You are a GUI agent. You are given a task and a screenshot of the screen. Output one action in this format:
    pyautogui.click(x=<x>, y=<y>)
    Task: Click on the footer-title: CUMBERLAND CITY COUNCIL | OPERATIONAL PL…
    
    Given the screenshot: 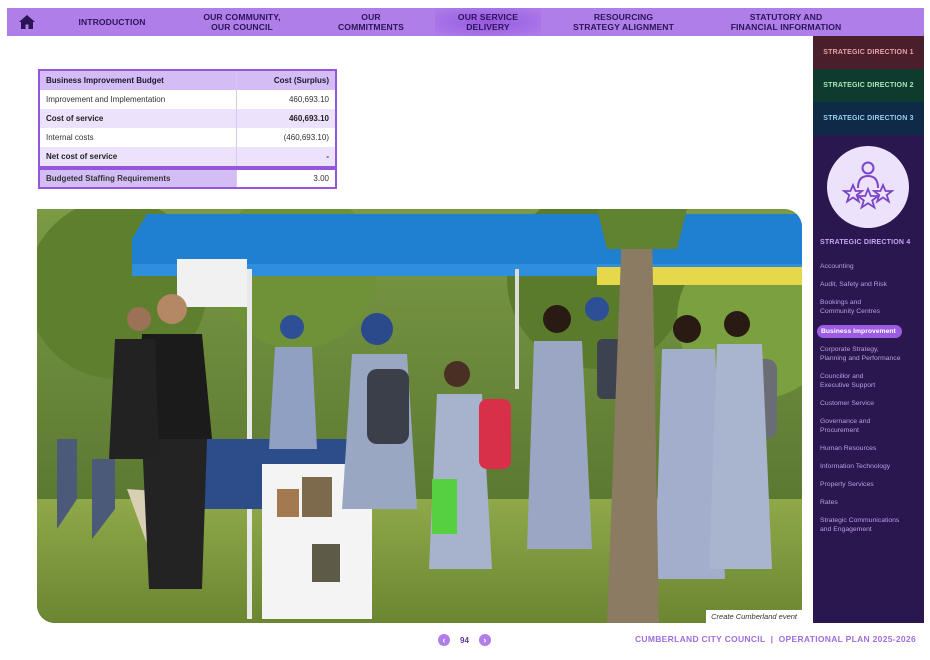 What is the action you would take?
    pyautogui.click(x=775, y=639)
    